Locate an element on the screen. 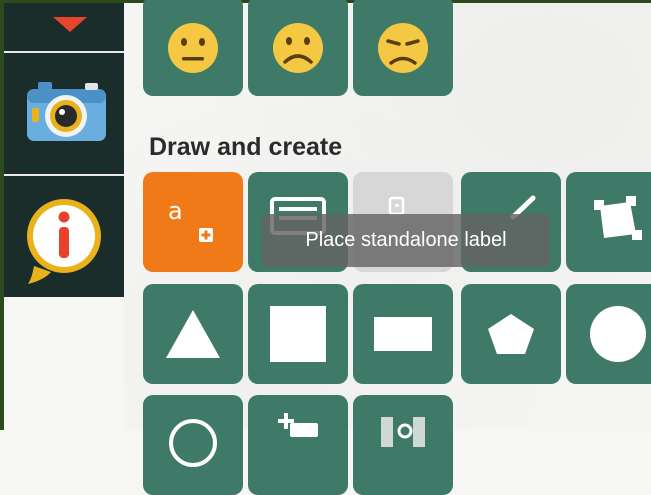 This screenshot has height=495, width=651. polygon-edit-tool-button is located at coordinates (608, 222).